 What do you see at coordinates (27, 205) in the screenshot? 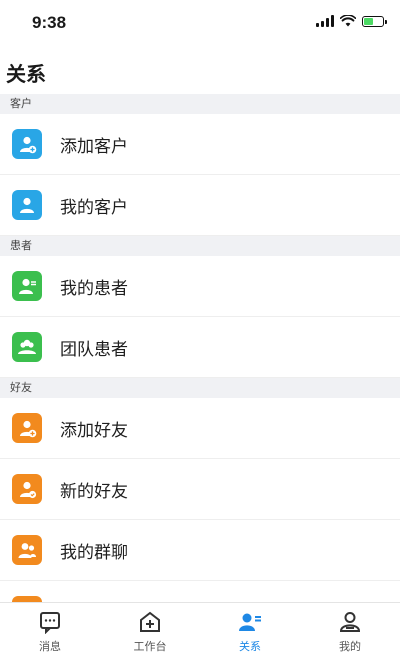
I see `customer-icon` at bounding box center [27, 205].